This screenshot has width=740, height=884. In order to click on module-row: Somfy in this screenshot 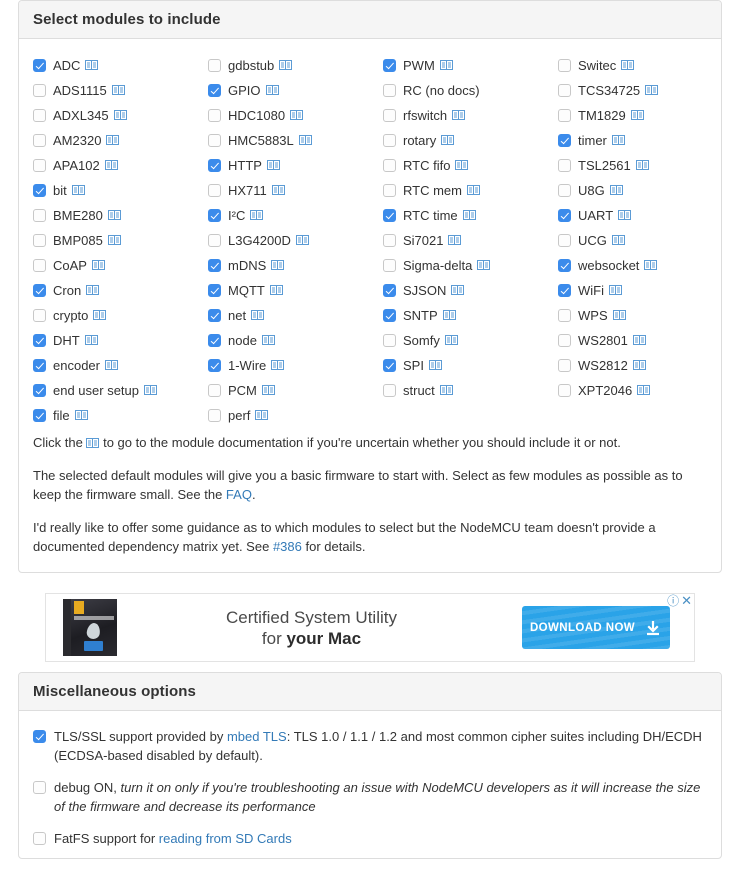, I will do `click(470, 340)`.